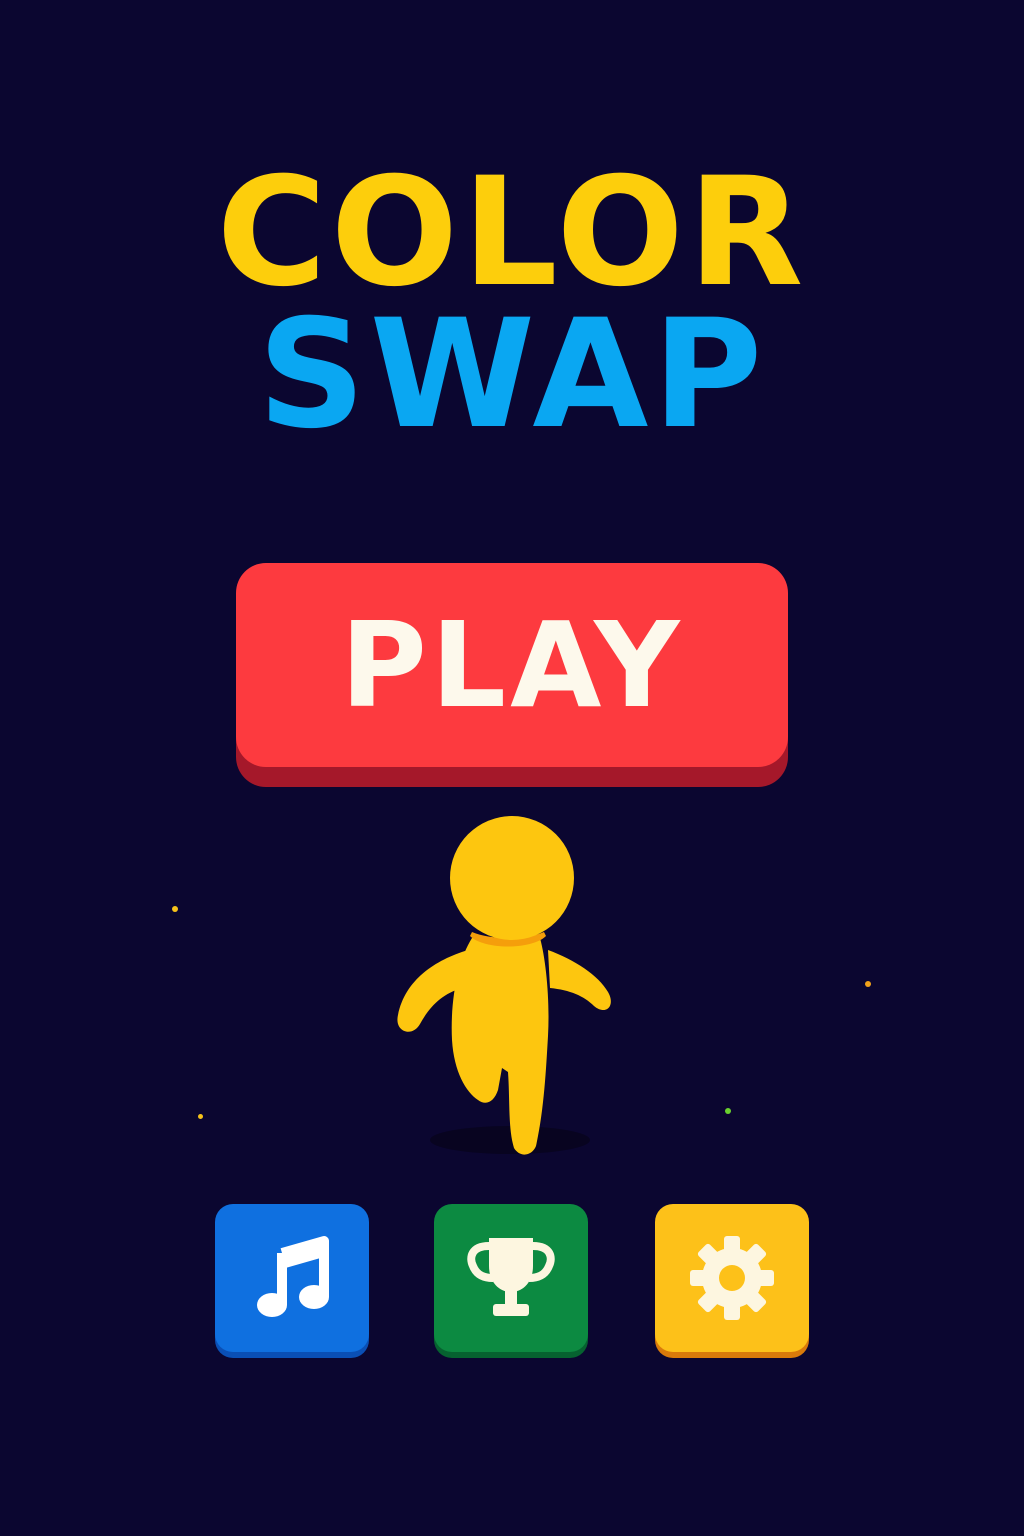 This screenshot has width=1024, height=1536. I want to click on settings-button, so click(732, 1281).